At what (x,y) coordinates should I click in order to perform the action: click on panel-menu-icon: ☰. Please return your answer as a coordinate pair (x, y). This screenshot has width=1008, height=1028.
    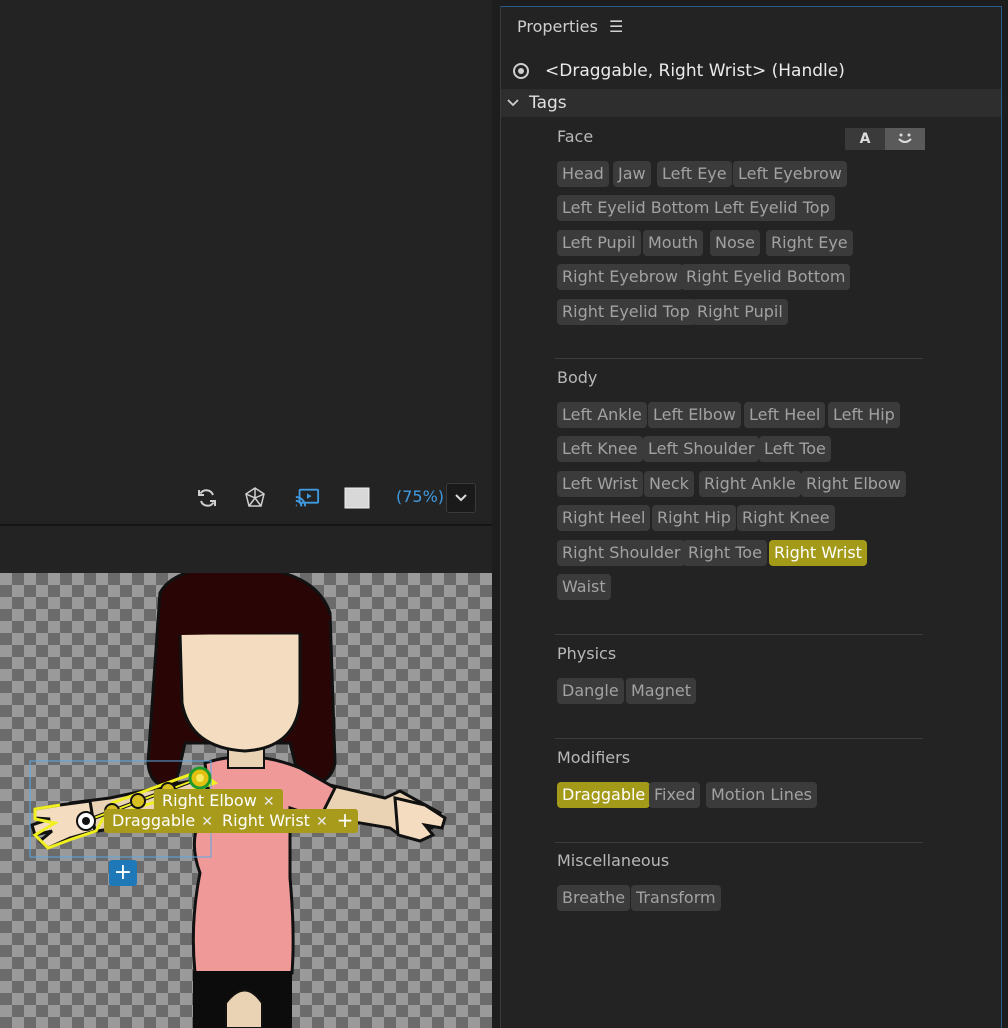
    Looking at the image, I should click on (616, 26).